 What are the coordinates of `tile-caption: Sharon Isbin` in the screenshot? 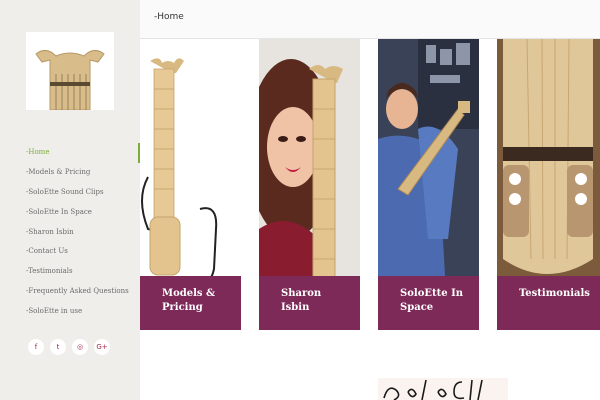 It's located at (309, 303).